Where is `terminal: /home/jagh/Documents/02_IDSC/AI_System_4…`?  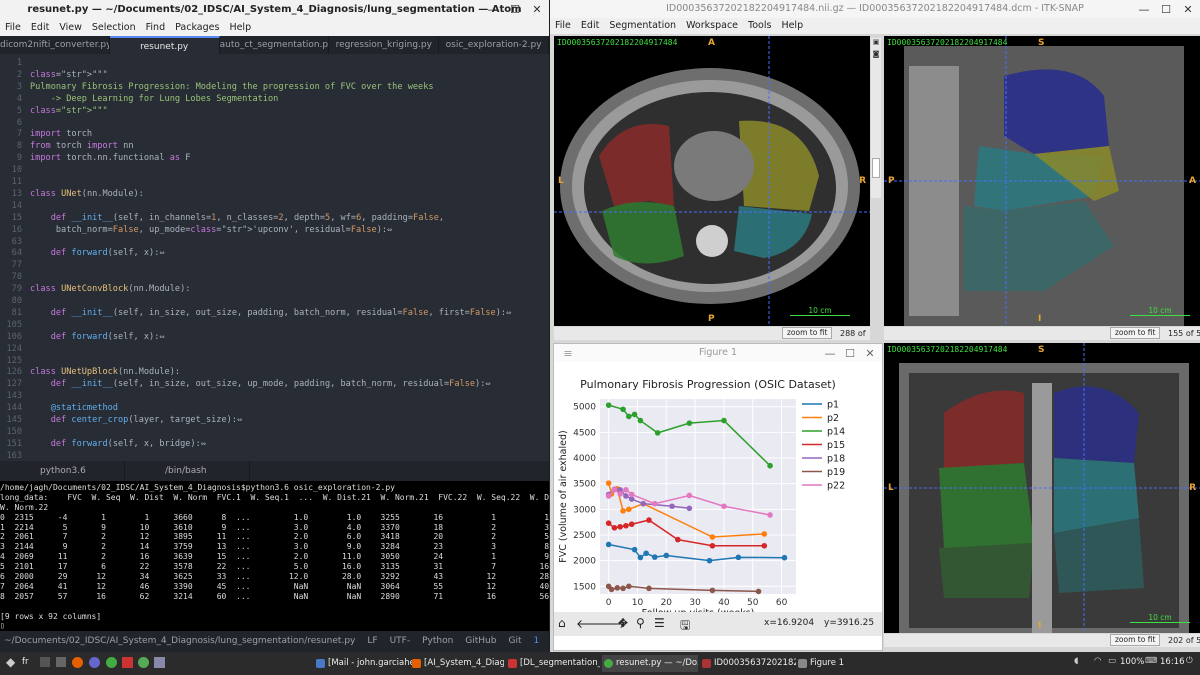
terminal: /home/jagh/Documents/02_IDSC/AI_System_4… is located at coordinates (274, 556).